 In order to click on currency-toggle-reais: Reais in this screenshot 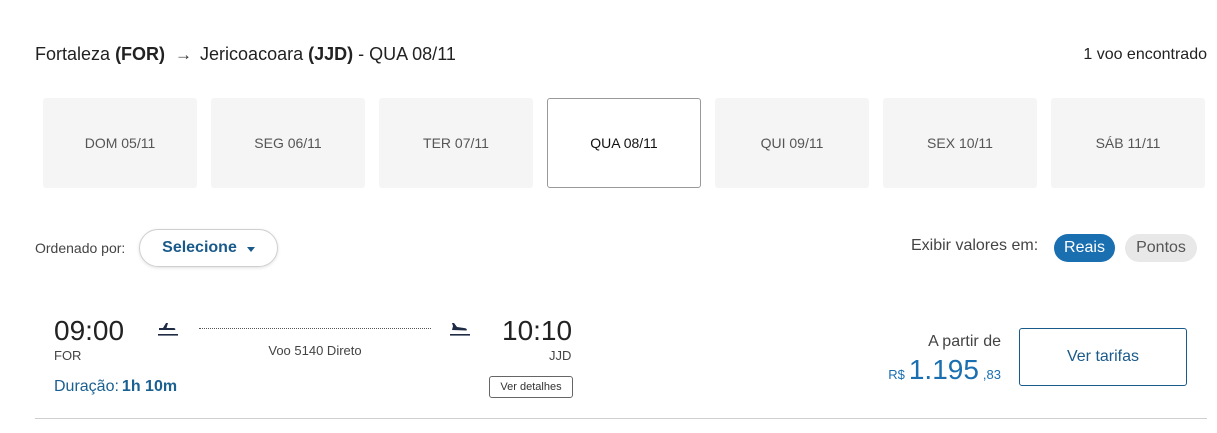, I will do `click(1084, 248)`.